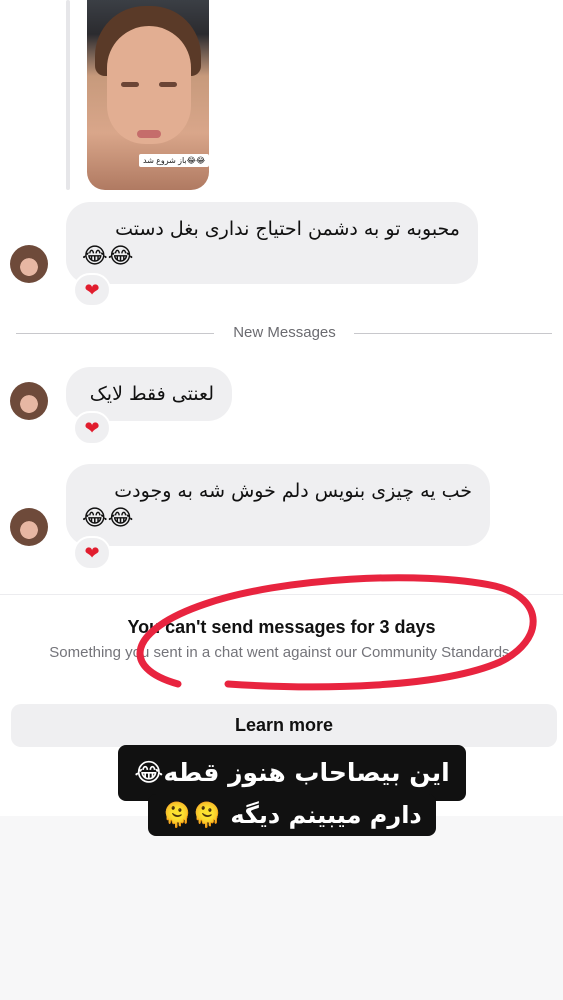 The image size is (563, 1000). I want to click on composer-separator, so click(281, 594).